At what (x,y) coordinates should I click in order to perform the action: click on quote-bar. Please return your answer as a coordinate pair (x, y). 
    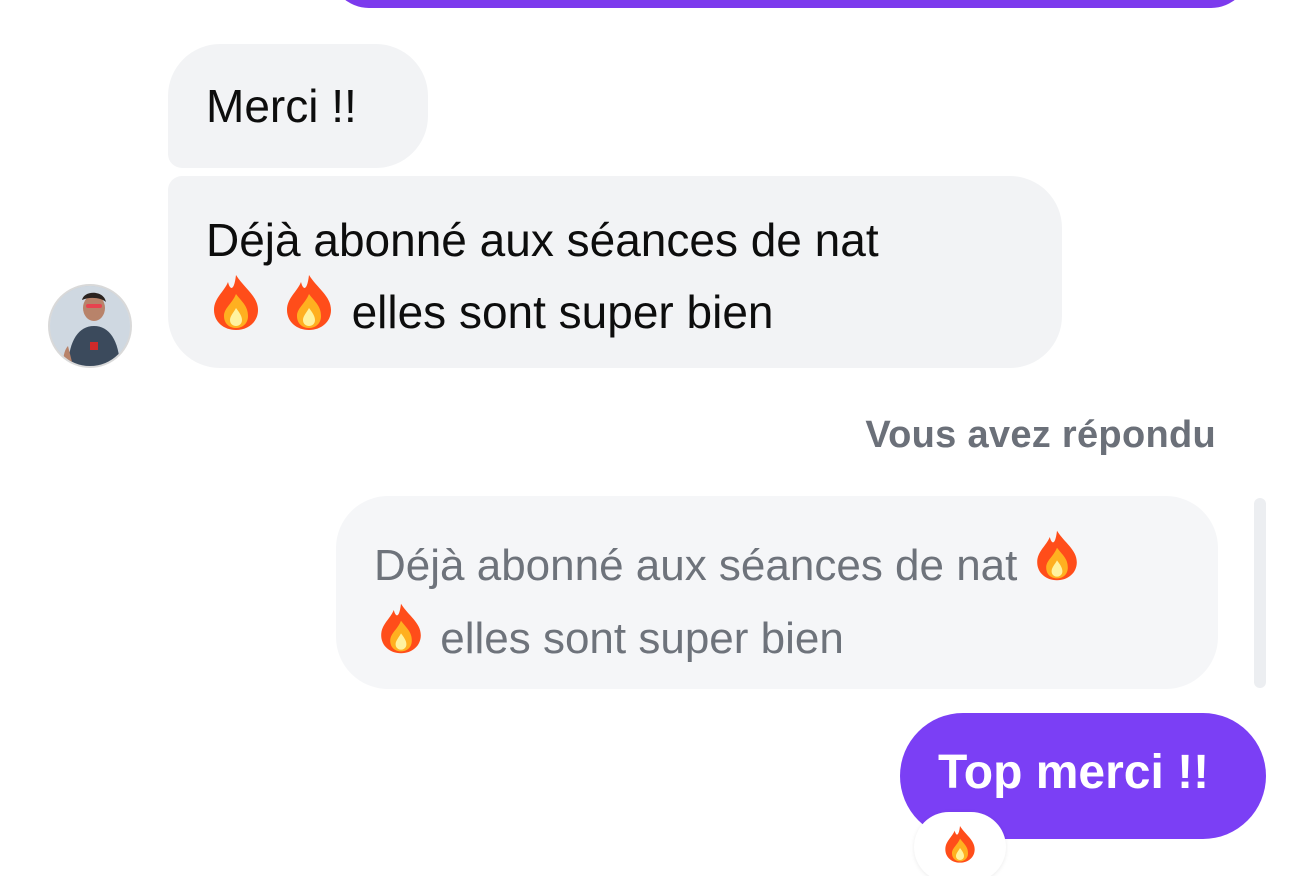
    Looking at the image, I should click on (1260, 593).